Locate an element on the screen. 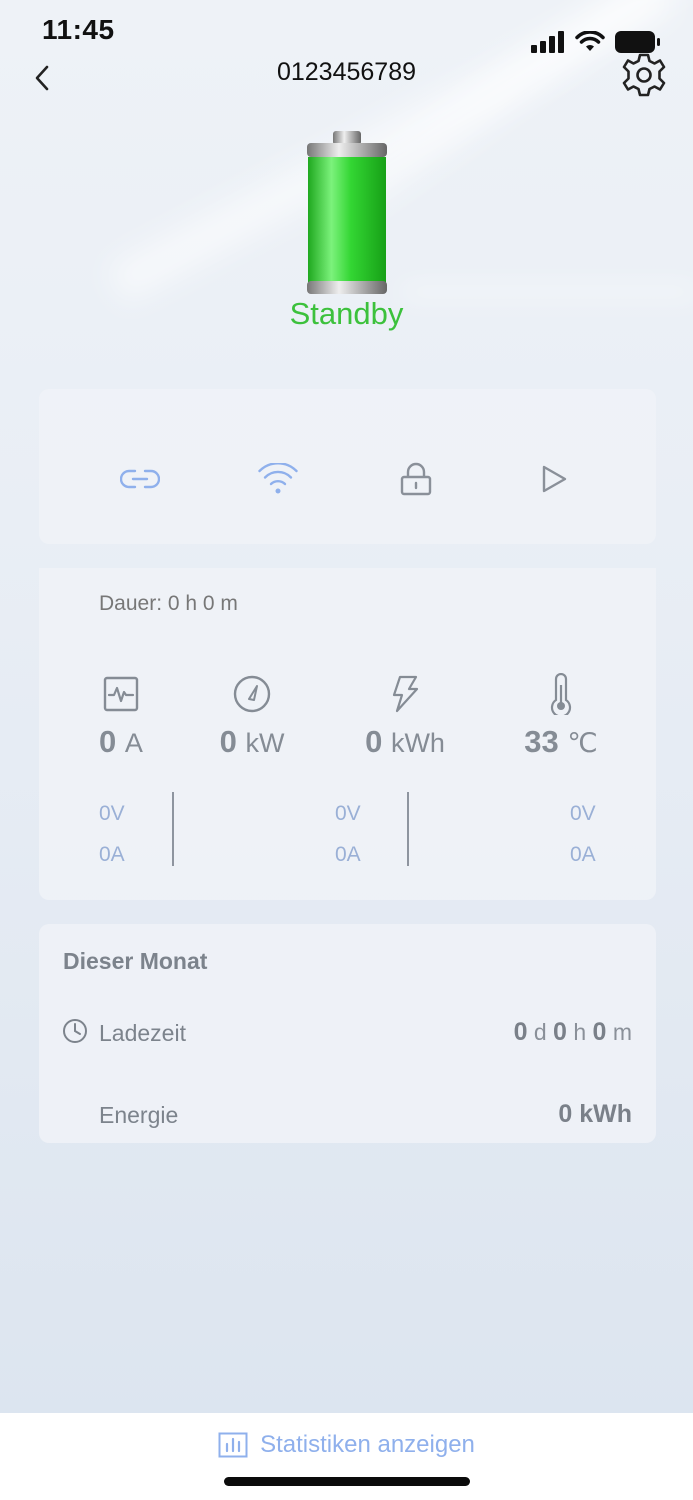 The height and width of the screenshot is (1500, 693). gauge-icon is located at coordinates (252, 694).